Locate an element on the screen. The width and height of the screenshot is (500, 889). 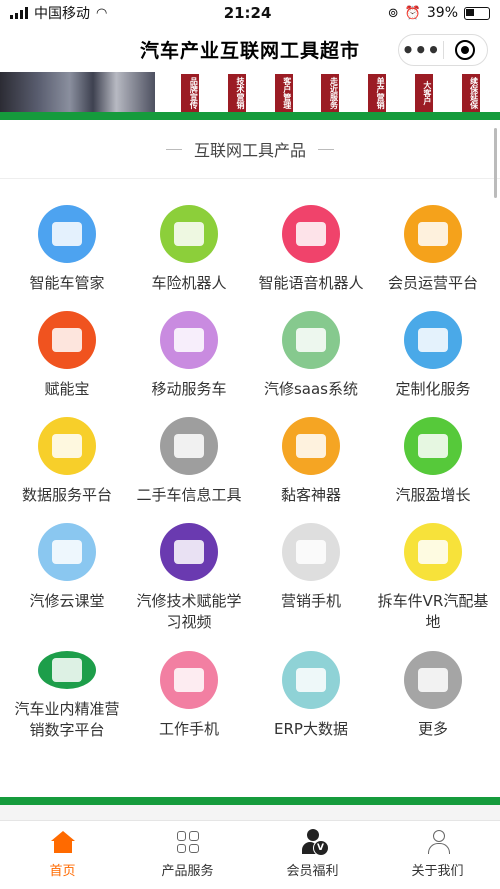
erp-search-icon is located at coordinates (311, 680).